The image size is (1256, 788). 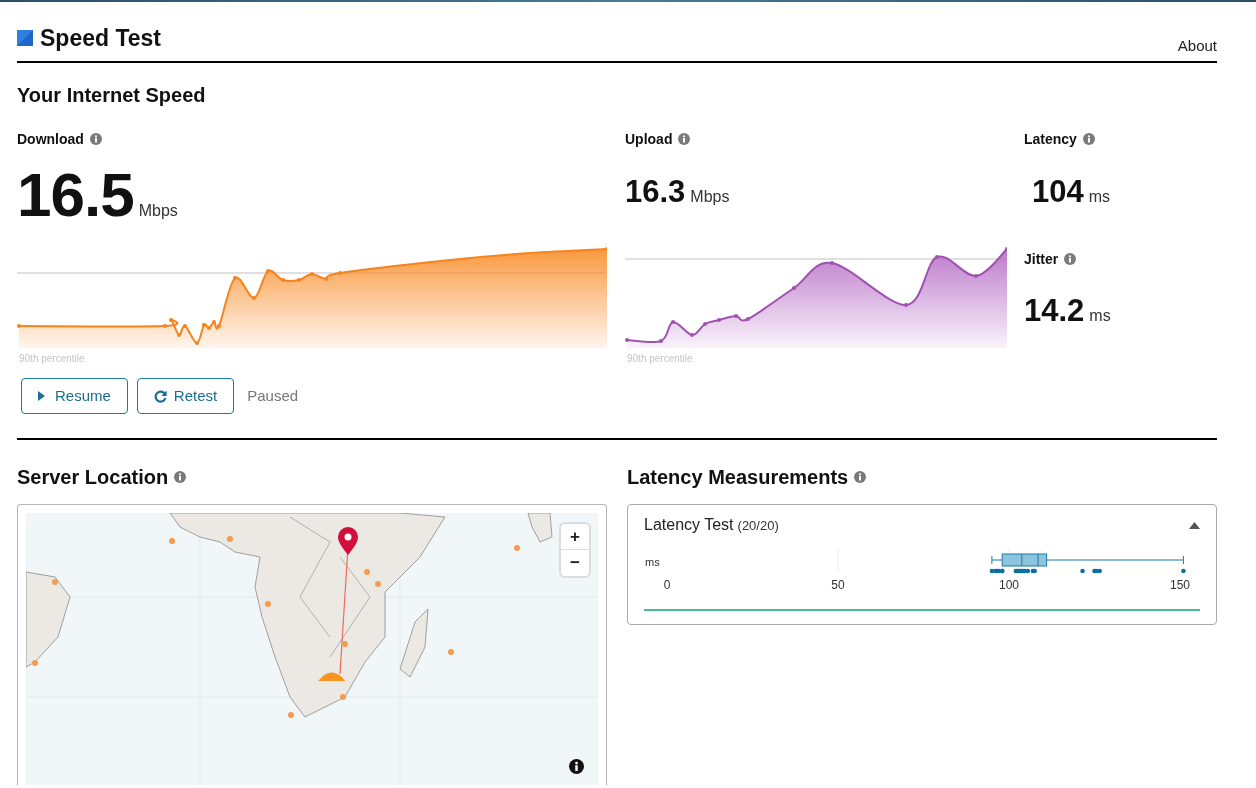 I want to click on tick-label: 100, so click(x=1009, y=585).